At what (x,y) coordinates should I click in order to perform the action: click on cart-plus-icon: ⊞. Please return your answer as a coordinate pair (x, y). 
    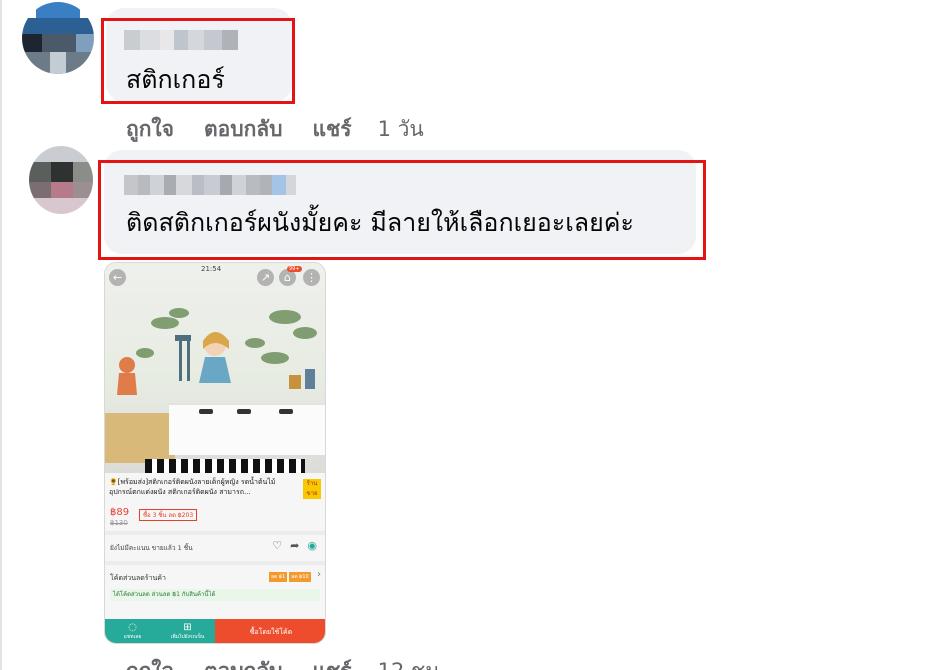
    Looking at the image, I should click on (187, 627).